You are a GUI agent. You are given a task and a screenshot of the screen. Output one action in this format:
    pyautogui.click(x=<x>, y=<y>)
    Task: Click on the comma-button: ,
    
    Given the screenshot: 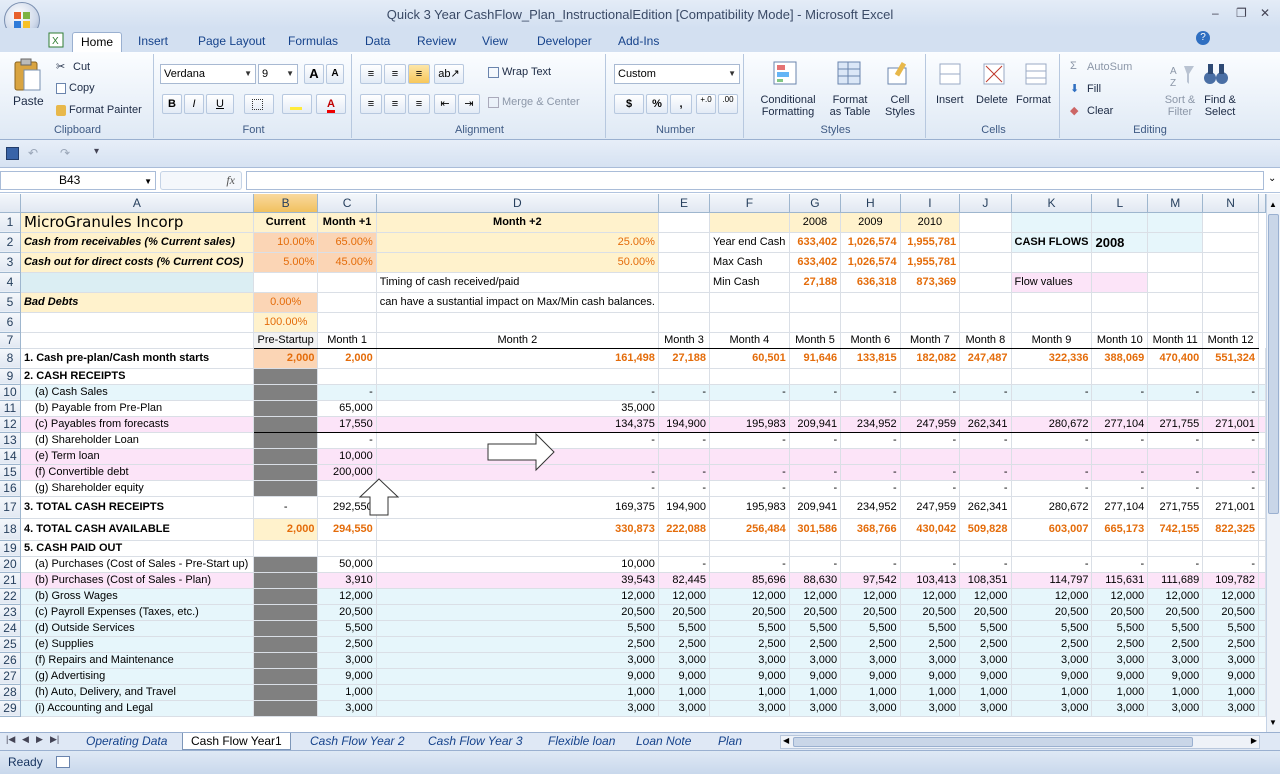 What is the action you would take?
    pyautogui.click(x=681, y=104)
    